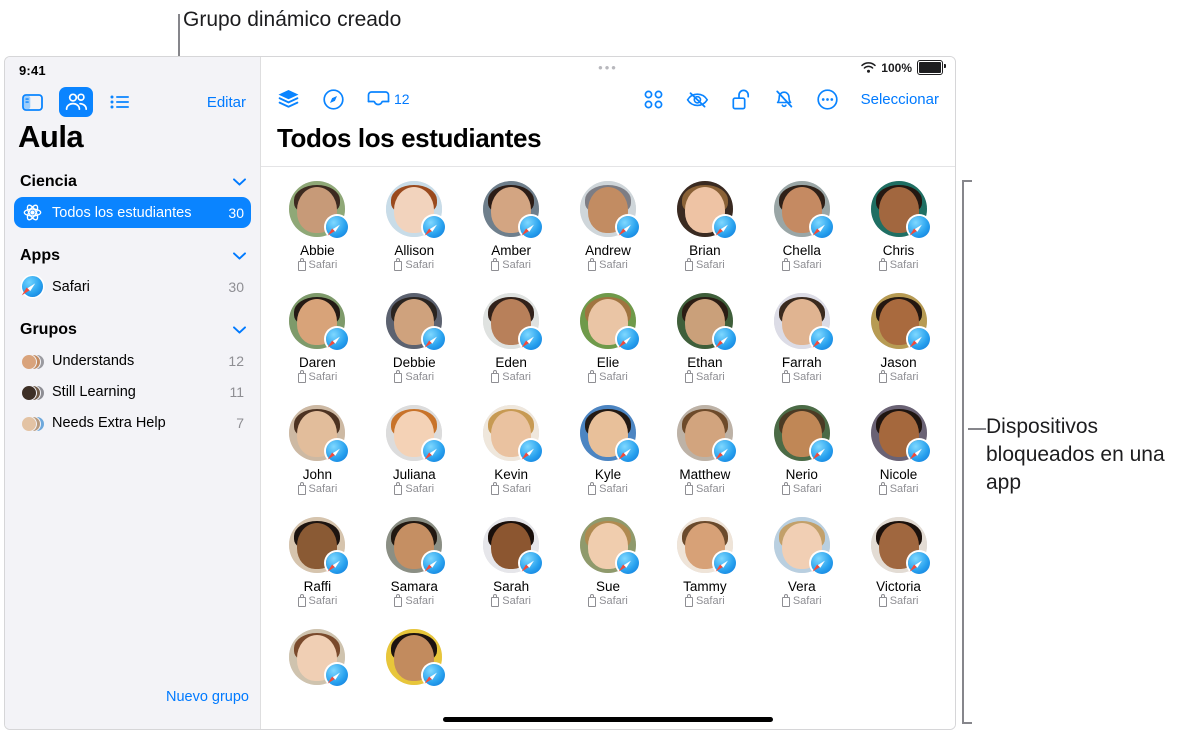 Image resolution: width=1200 pixels, height=732 pixels. I want to click on sidebar-item-needs-extra-help: Needs Extra Help 7, so click(132, 422).